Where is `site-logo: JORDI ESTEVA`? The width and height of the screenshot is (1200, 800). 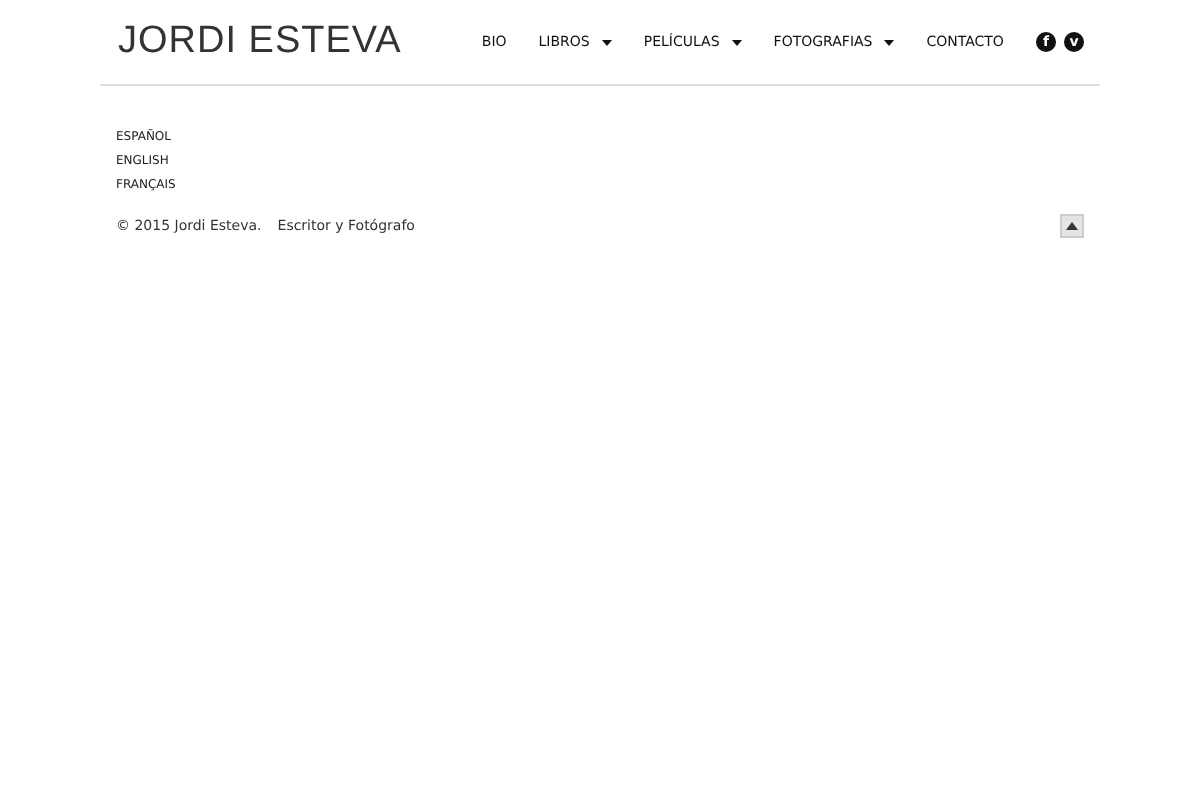
site-logo: JORDI ESTEVA is located at coordinates (260, 42).